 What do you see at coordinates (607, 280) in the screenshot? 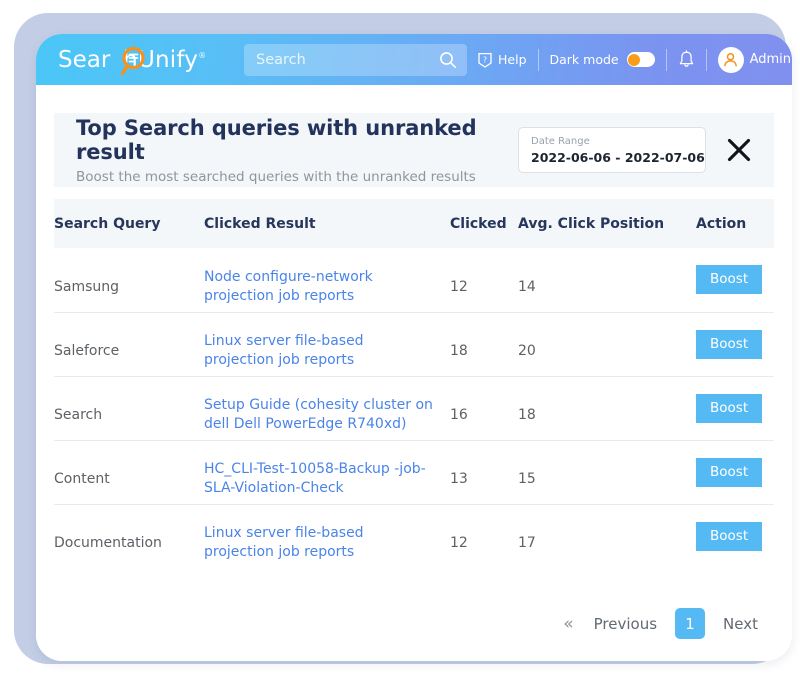
I see `cell-avg-click-position: 14` at bounding box center [607, 280].